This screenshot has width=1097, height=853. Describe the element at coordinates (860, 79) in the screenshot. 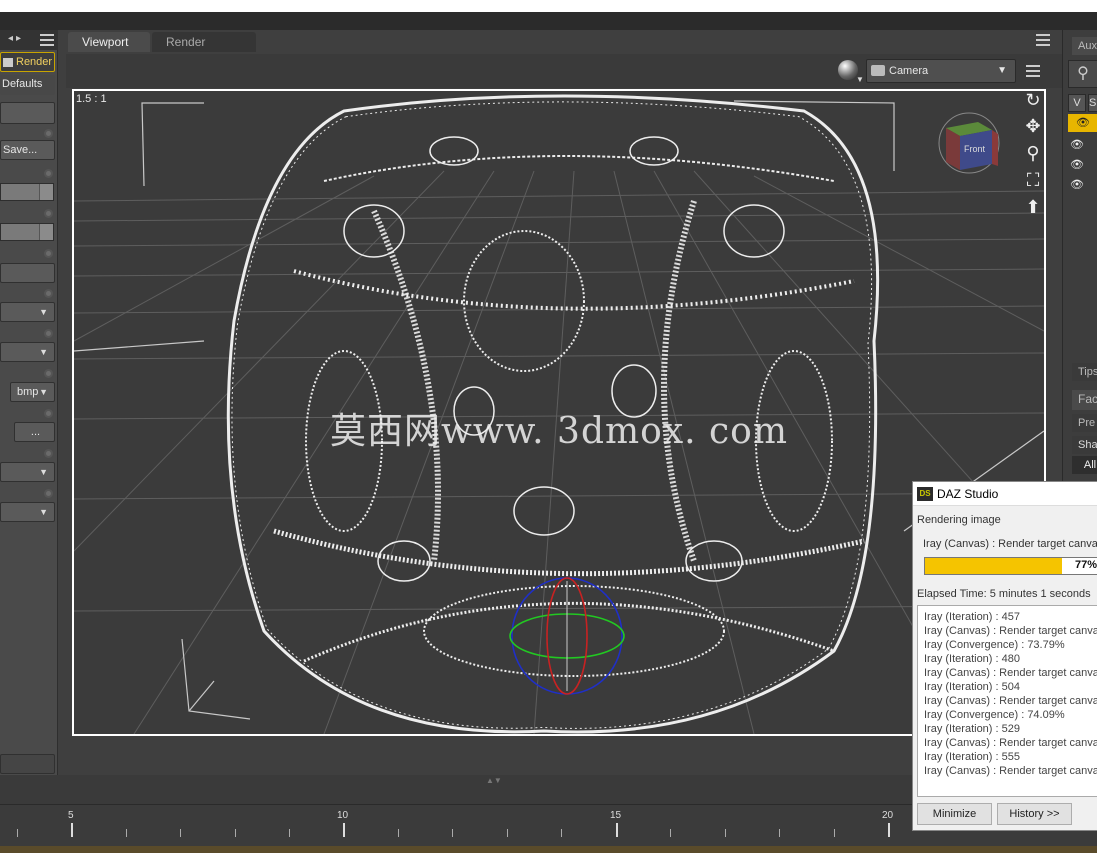

I see `chevron-down-icon: ▼` at that location.